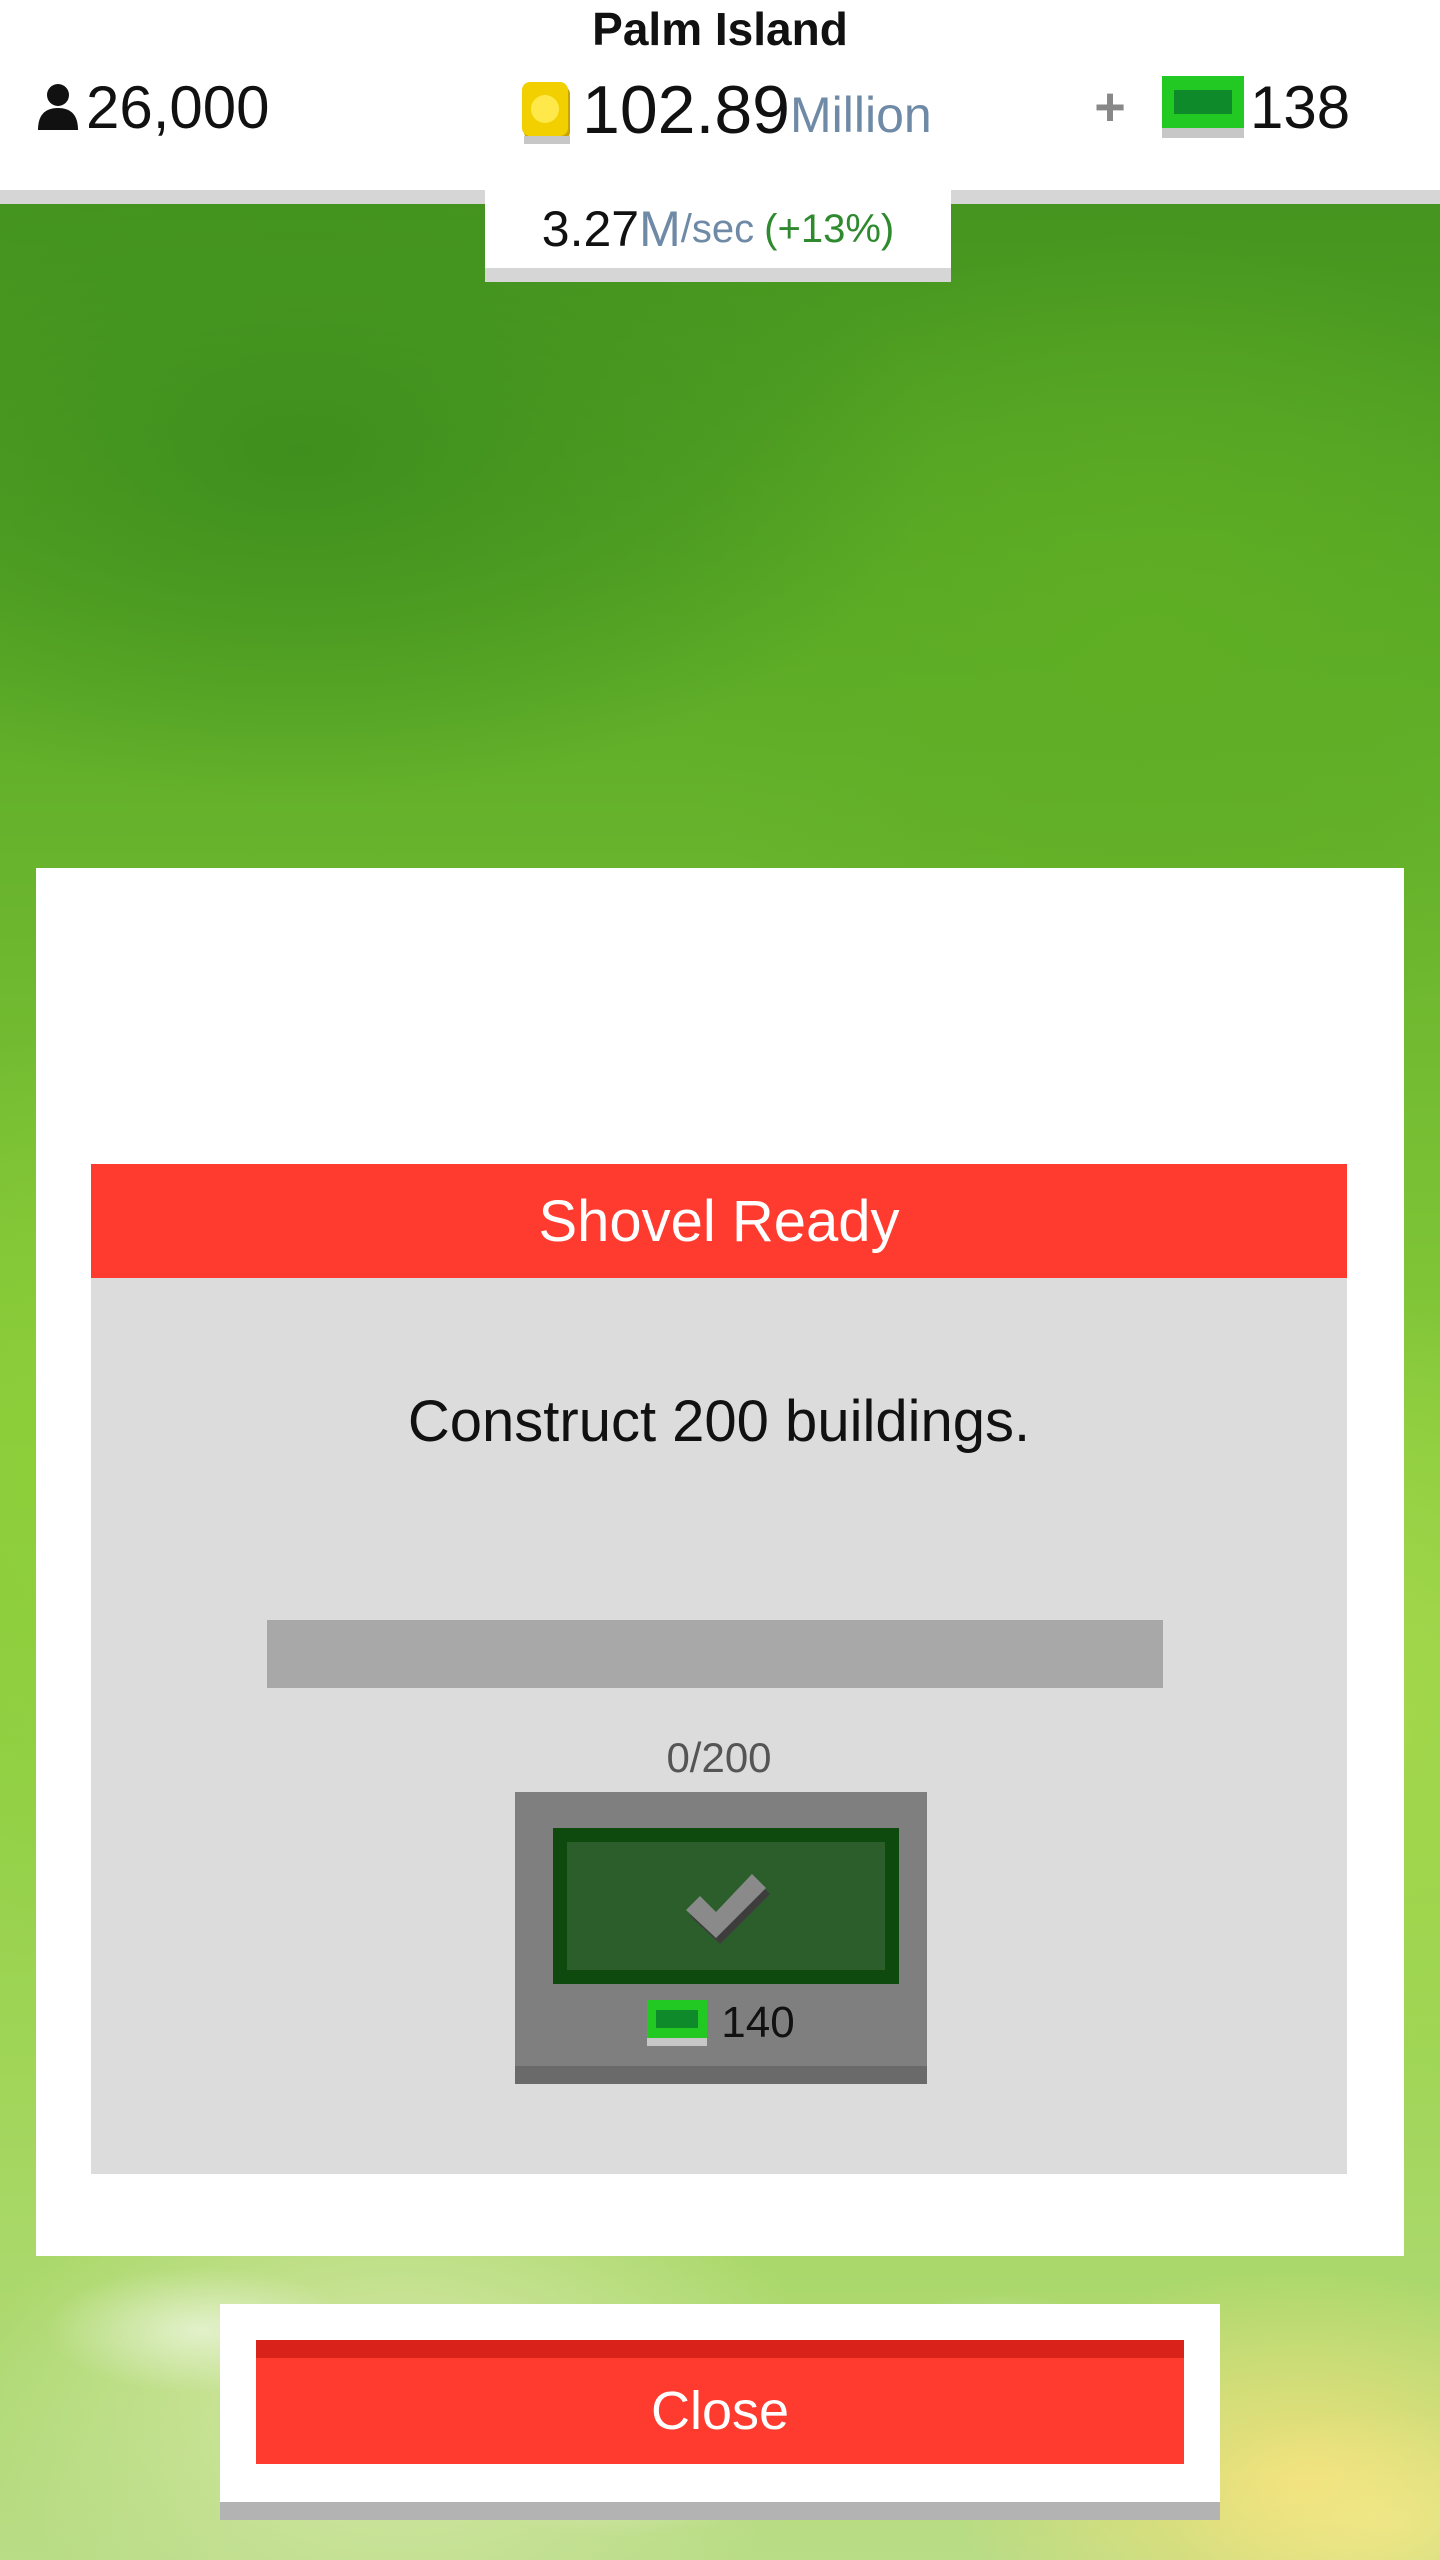 This screenshot has width=1440, height=2560. What do you see at coordinates (1300, 107) in the screenshot?
I see `cash-value: 138` at bounding box center [1300, 107].